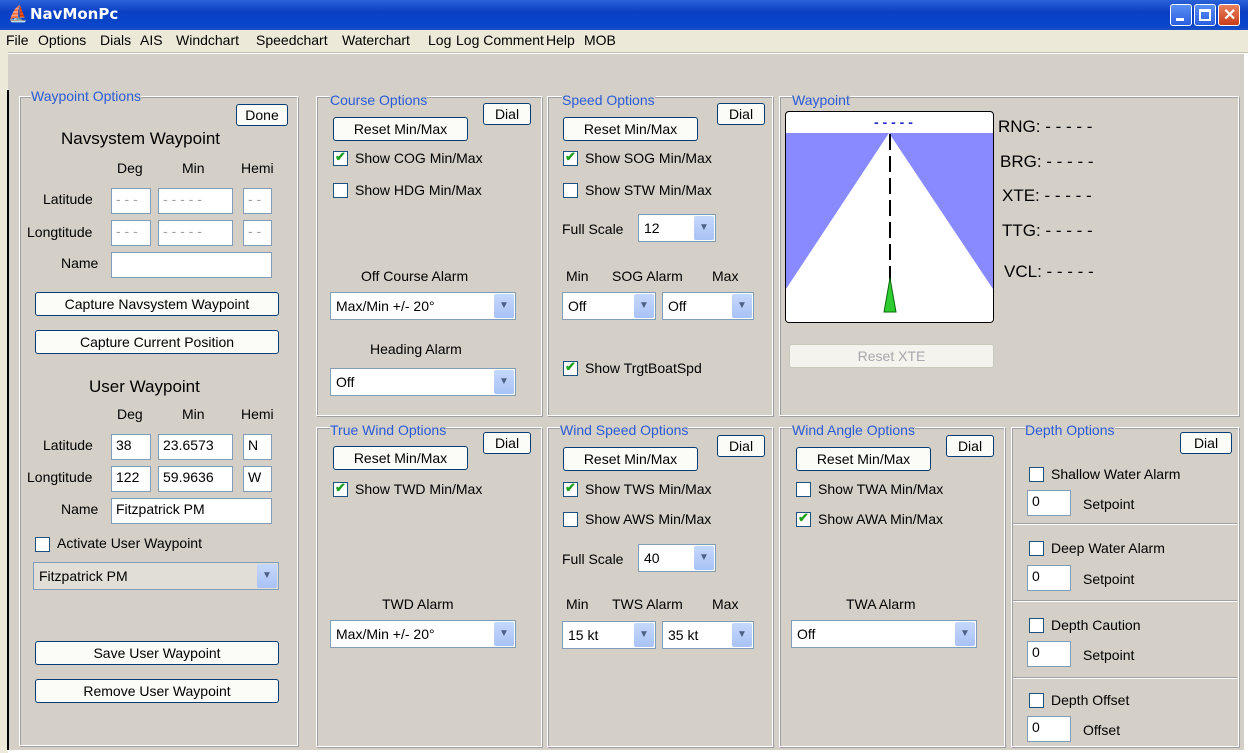  I want to click on heading-alarm-select: Off ▼, so click(423, 382).